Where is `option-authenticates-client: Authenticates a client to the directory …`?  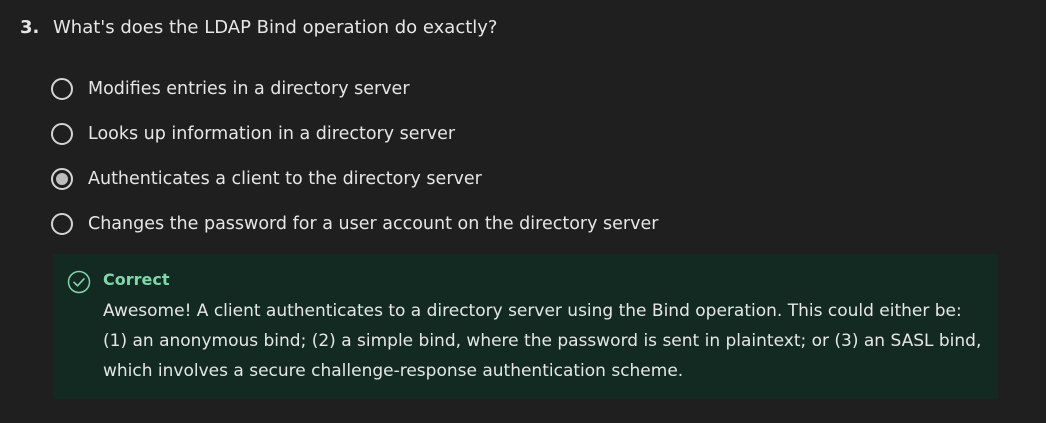
option-authenticates-client: Authenticates a client to the directory … is located at coordinates (354, 179).